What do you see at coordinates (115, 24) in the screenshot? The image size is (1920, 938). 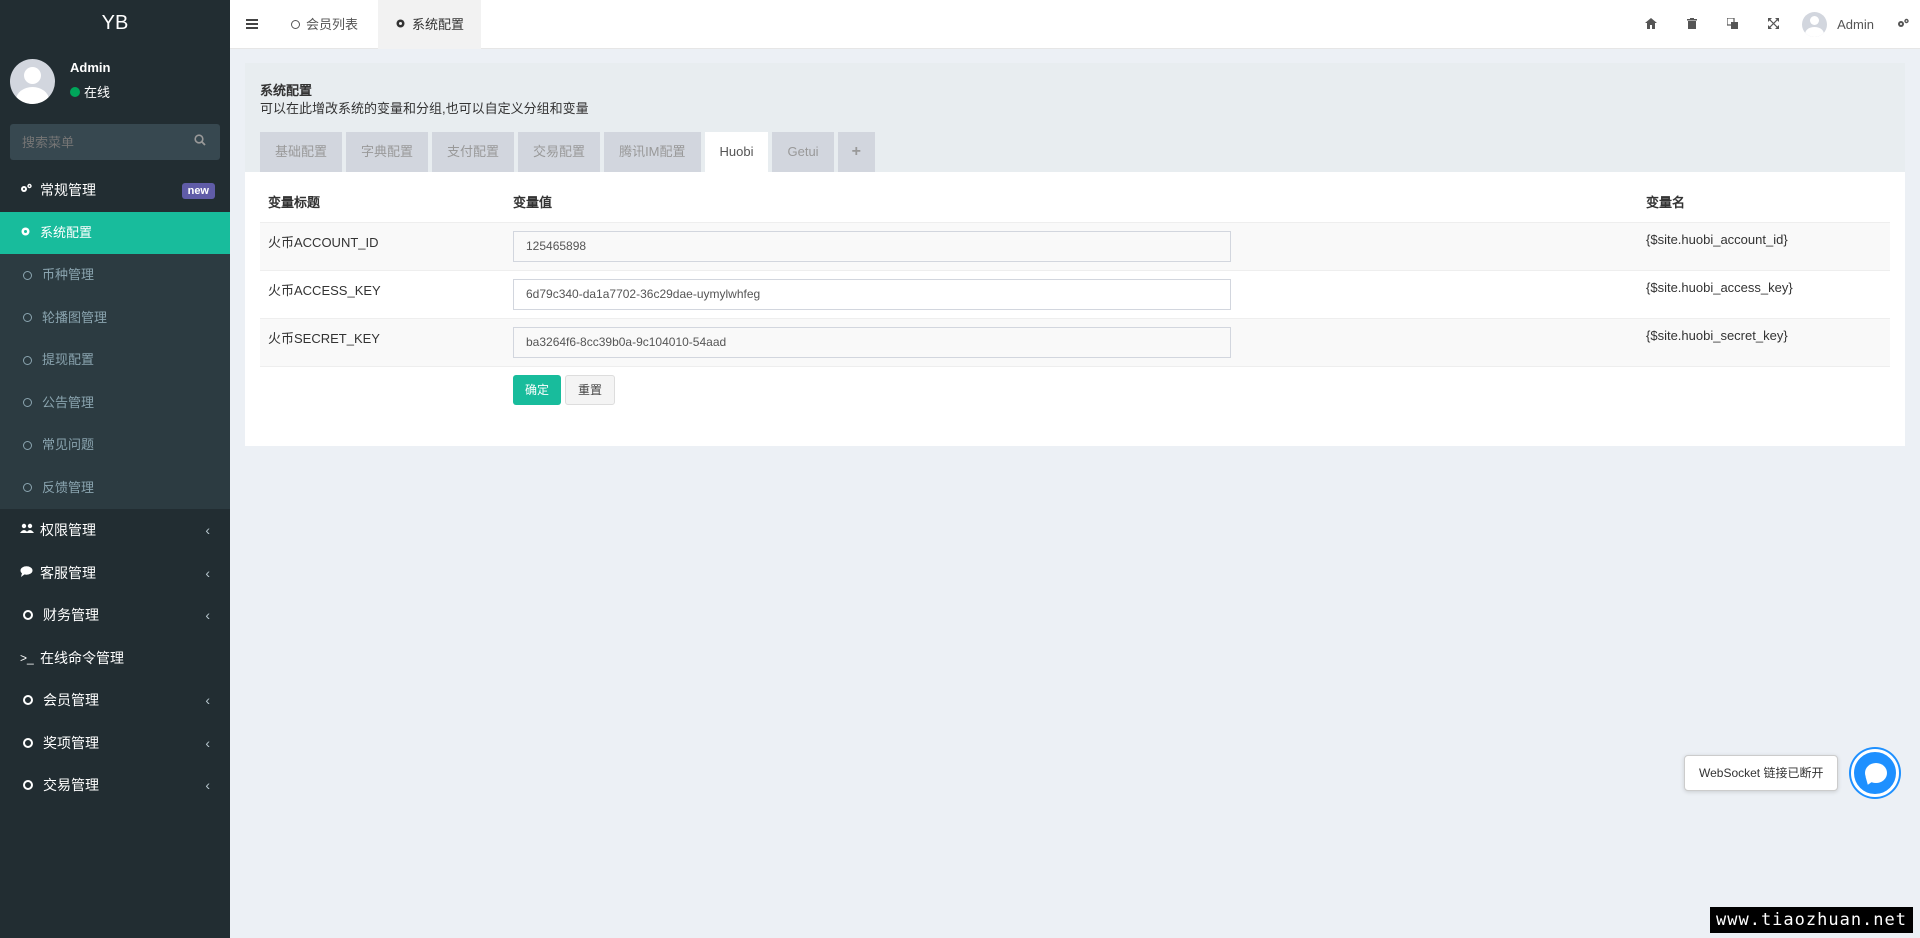 I see `logo: YB` at bounding box center [115, 24].